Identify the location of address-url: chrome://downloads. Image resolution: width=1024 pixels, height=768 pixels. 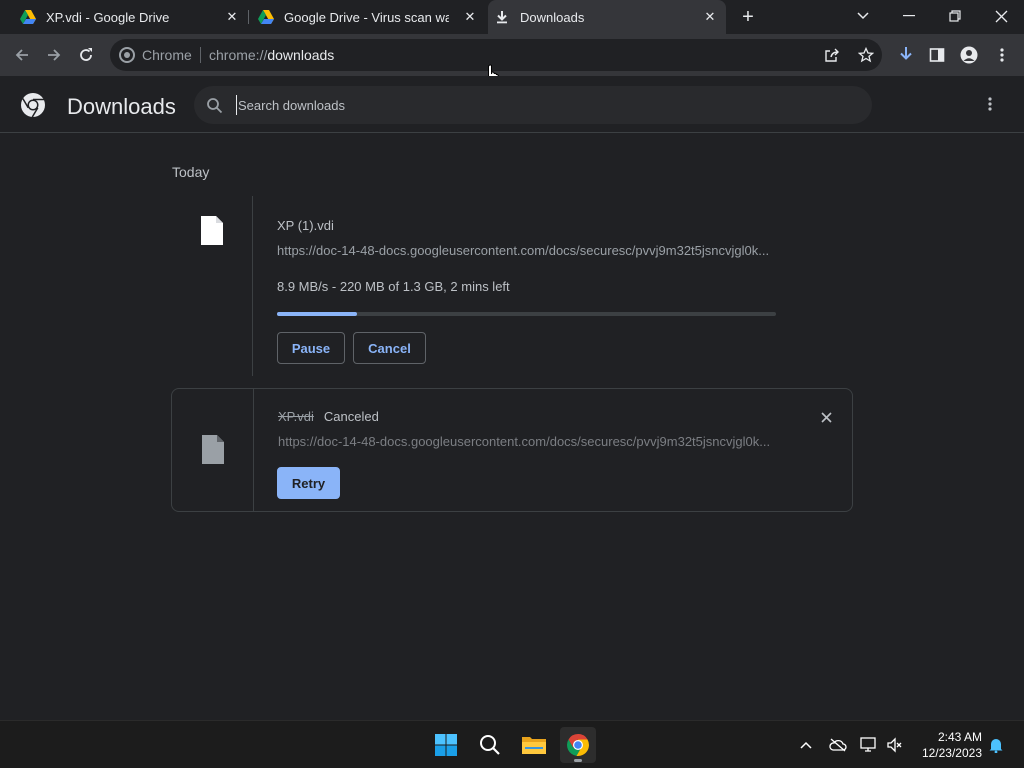
(271, 55).